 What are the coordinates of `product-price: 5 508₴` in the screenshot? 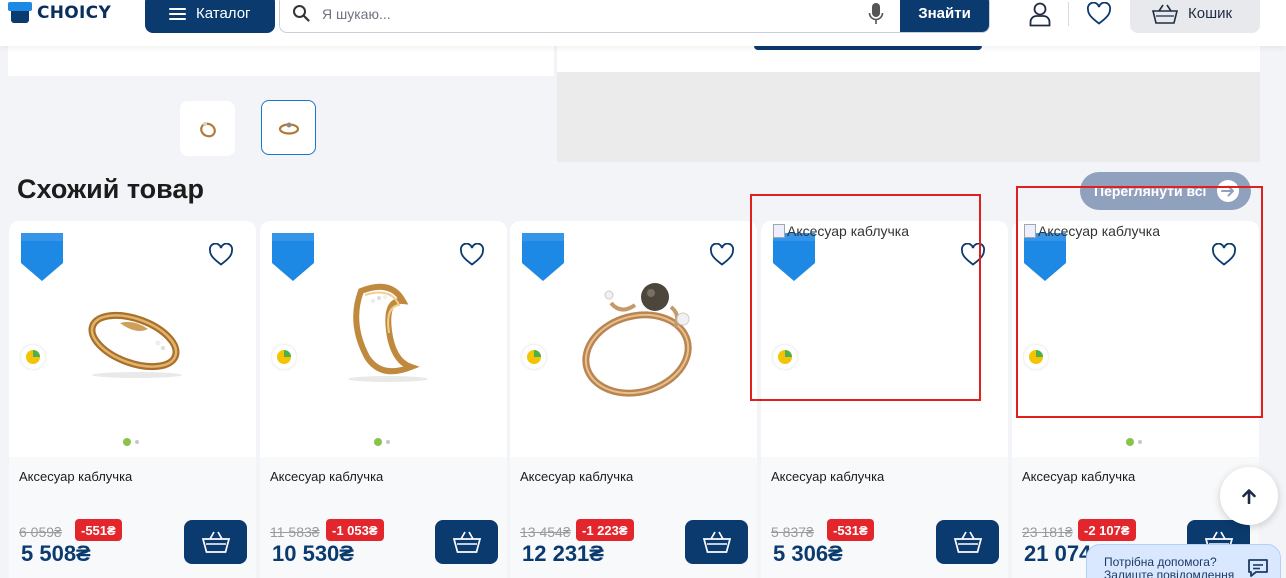 It's located at (56, 553).